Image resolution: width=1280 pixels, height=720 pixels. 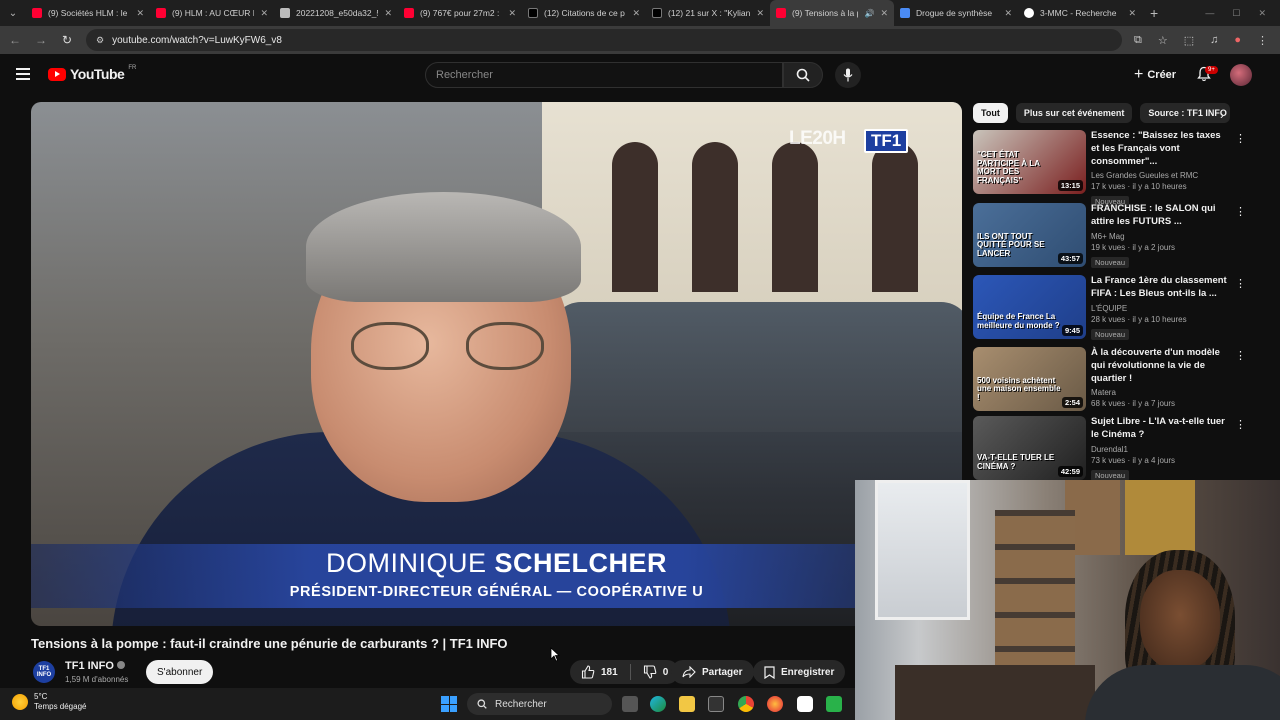 I want to click on video-frame-arch, so click(x=895, y=217).